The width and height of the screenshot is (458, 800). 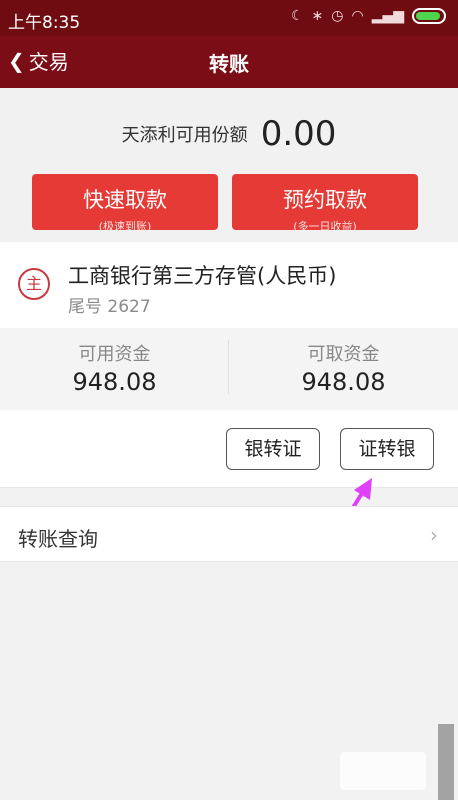 I want to click on transfer-actions: 银转证 证转银, so click(x=229, y=449).